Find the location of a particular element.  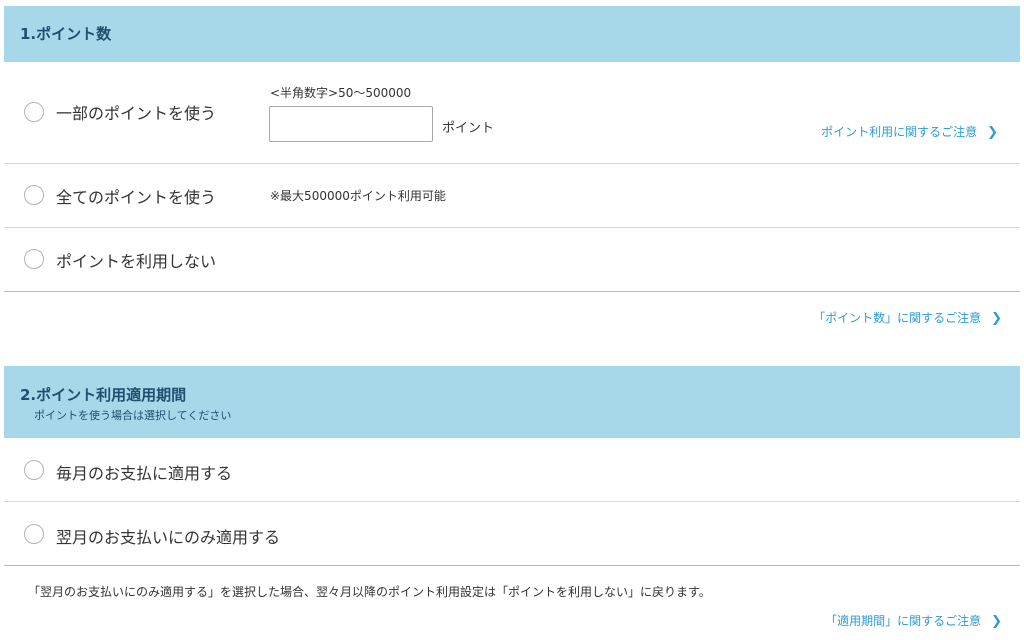

section-title: 1.ポイント数 is located at coordinates (66, 34).